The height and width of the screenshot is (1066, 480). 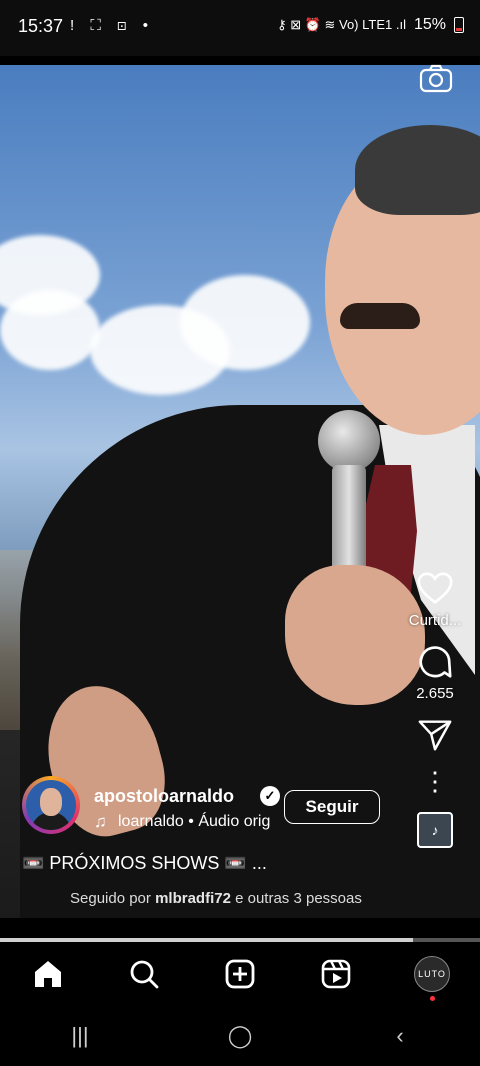 I want to click on home-icon, so click(x=48, y=974).